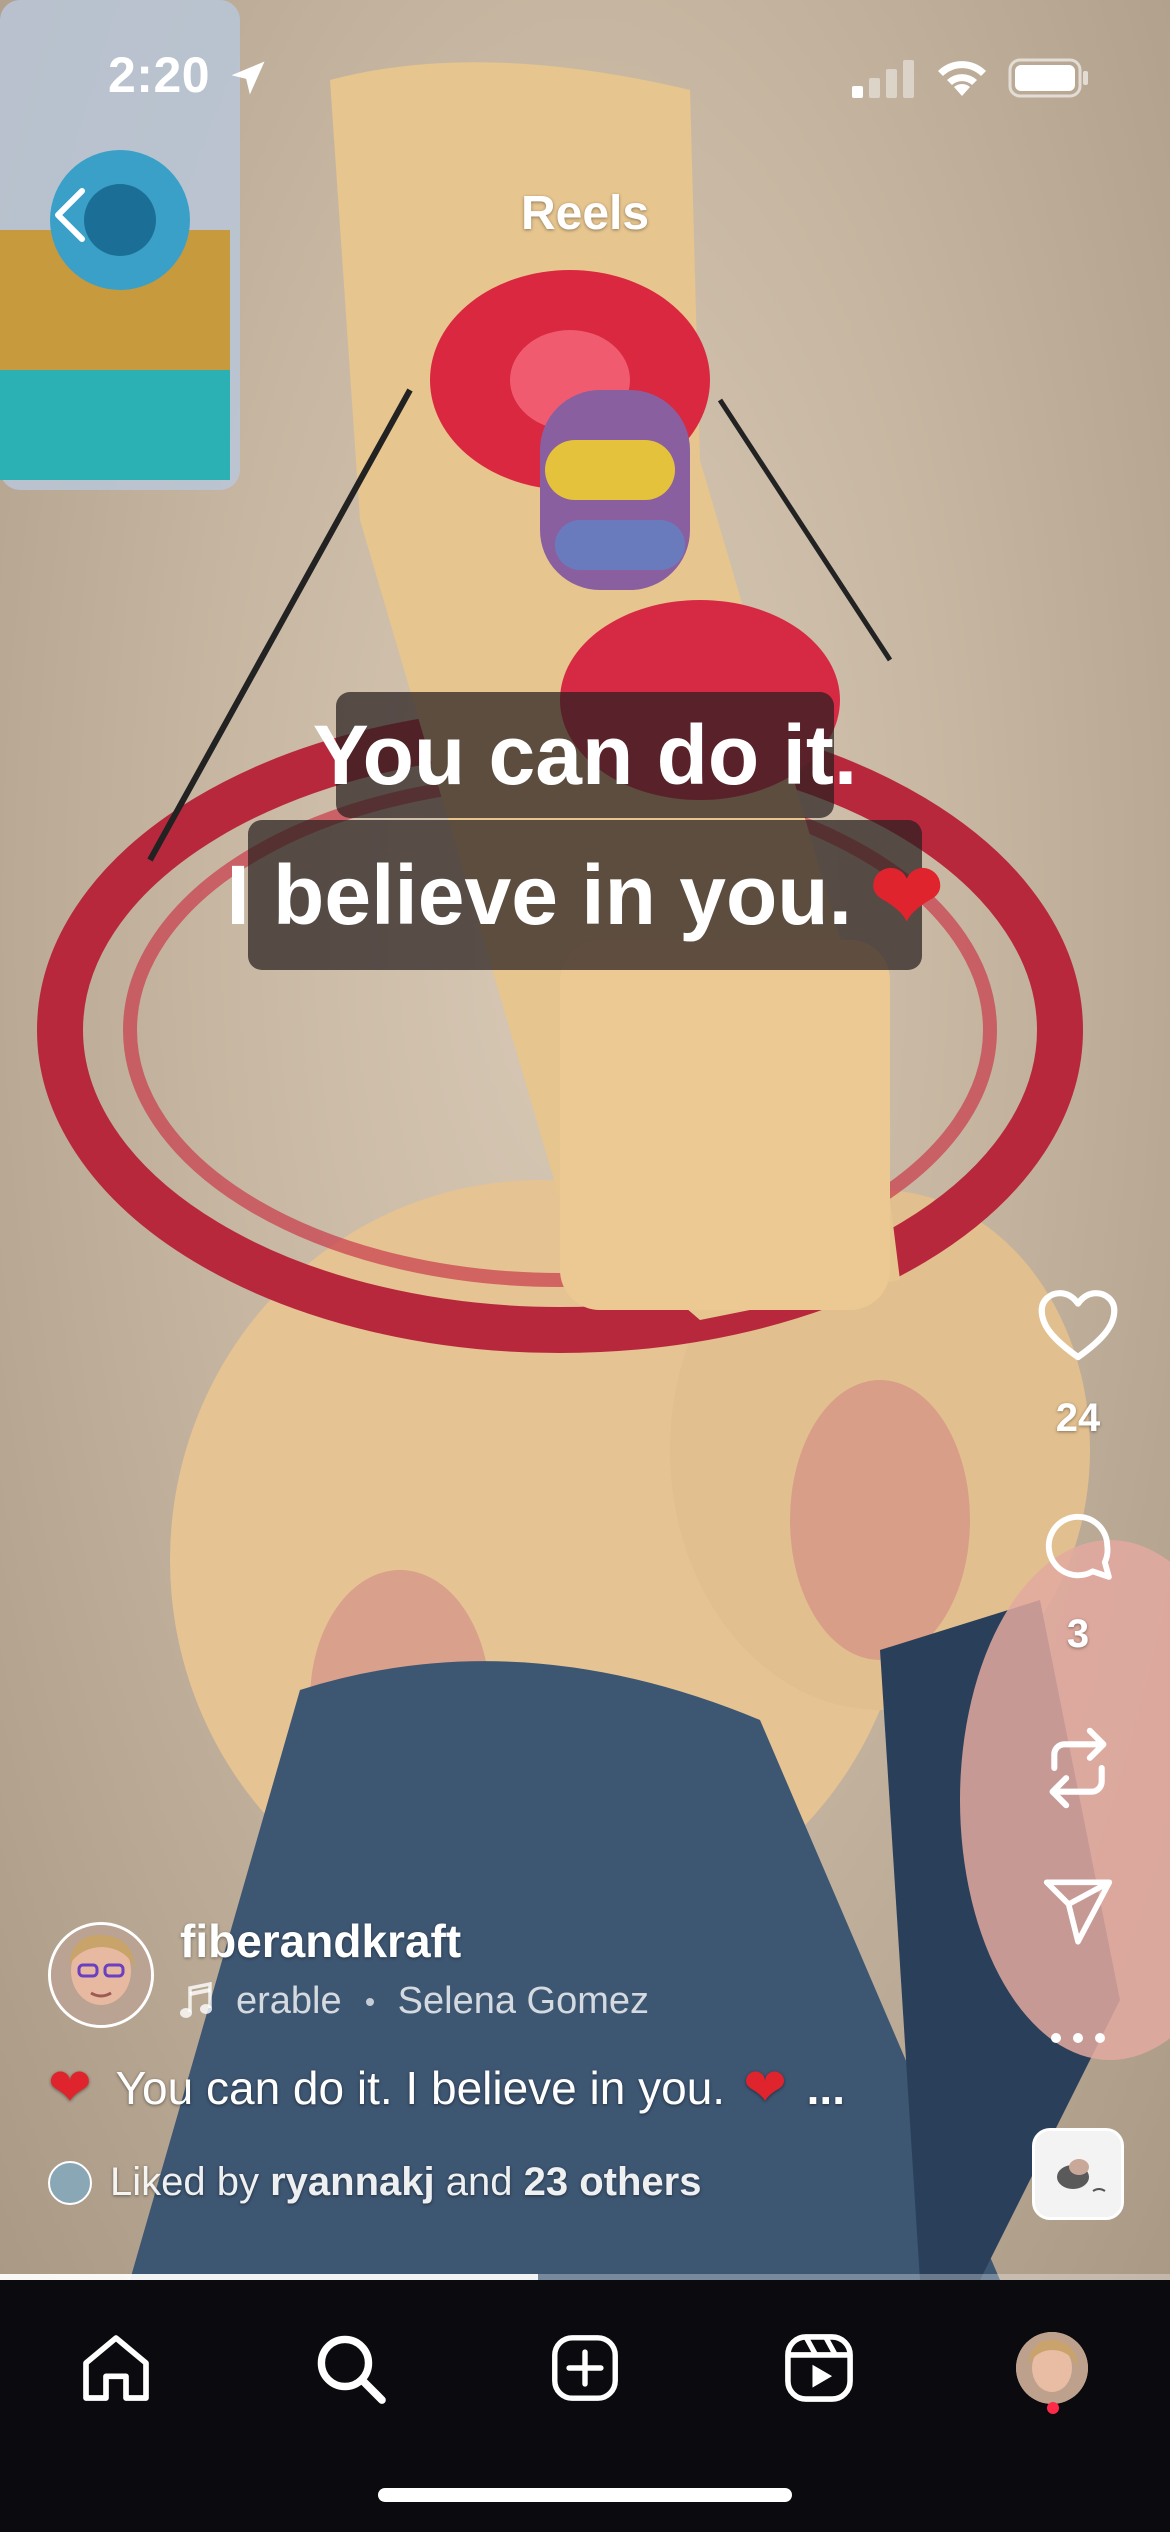  I want to click on liked-and: and, so click(479, 2182).